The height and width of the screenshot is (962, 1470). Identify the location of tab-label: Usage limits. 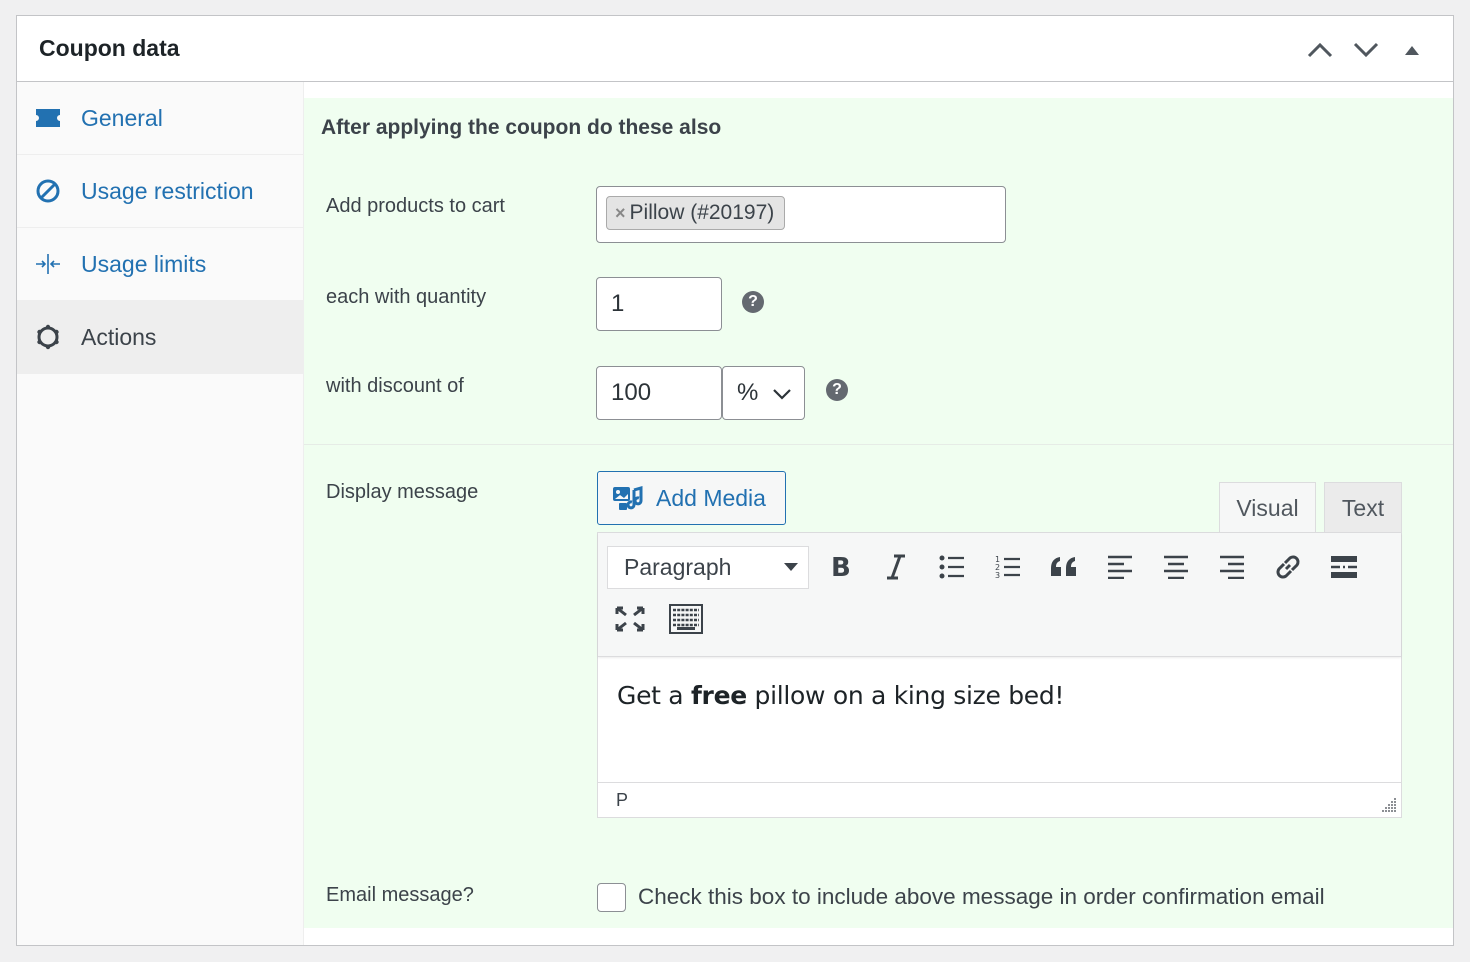
(144, 263).